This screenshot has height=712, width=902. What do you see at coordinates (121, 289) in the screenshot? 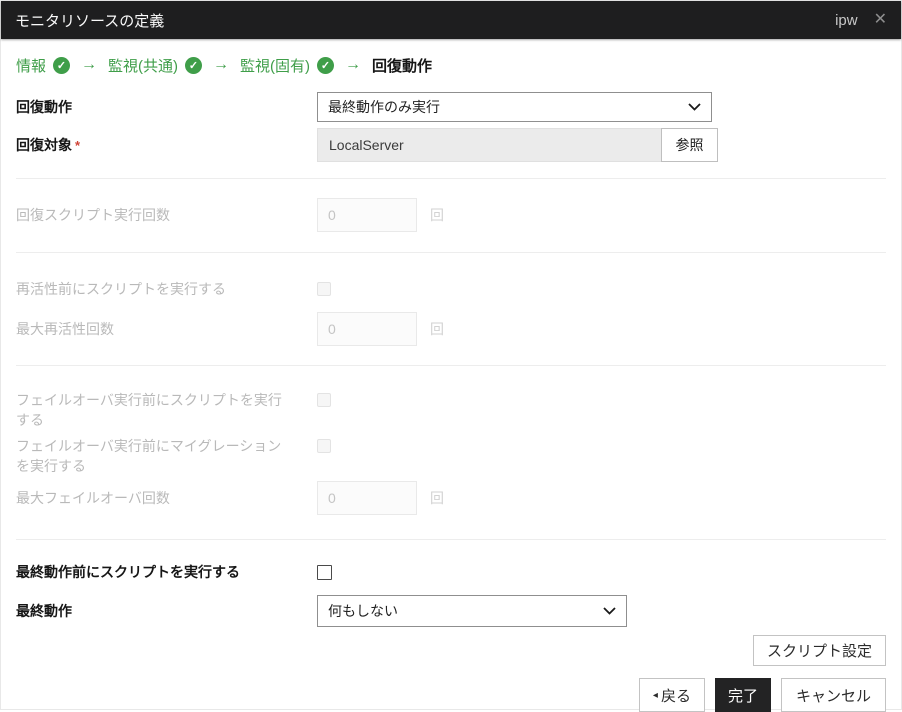
I see `script-before-reactivation-label: 再活性前にスクリプトを実行する` at bounding box center [121, 289].